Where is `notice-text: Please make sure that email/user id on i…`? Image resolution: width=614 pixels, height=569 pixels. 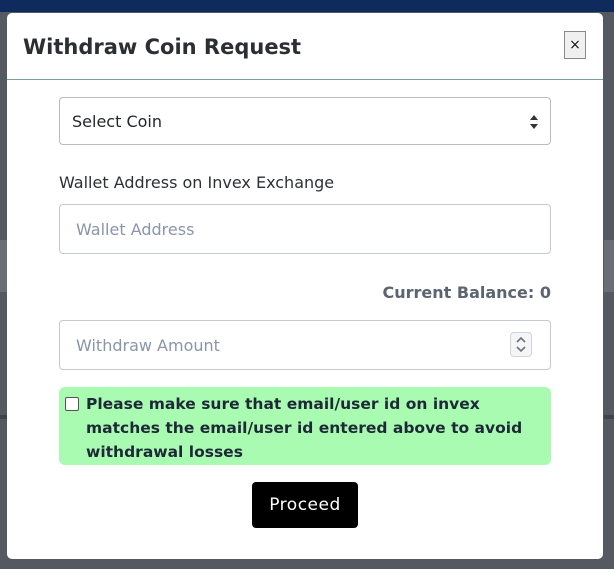 notice-text: Please make sure that email/user id on i… is located at coordinates (304, 428).